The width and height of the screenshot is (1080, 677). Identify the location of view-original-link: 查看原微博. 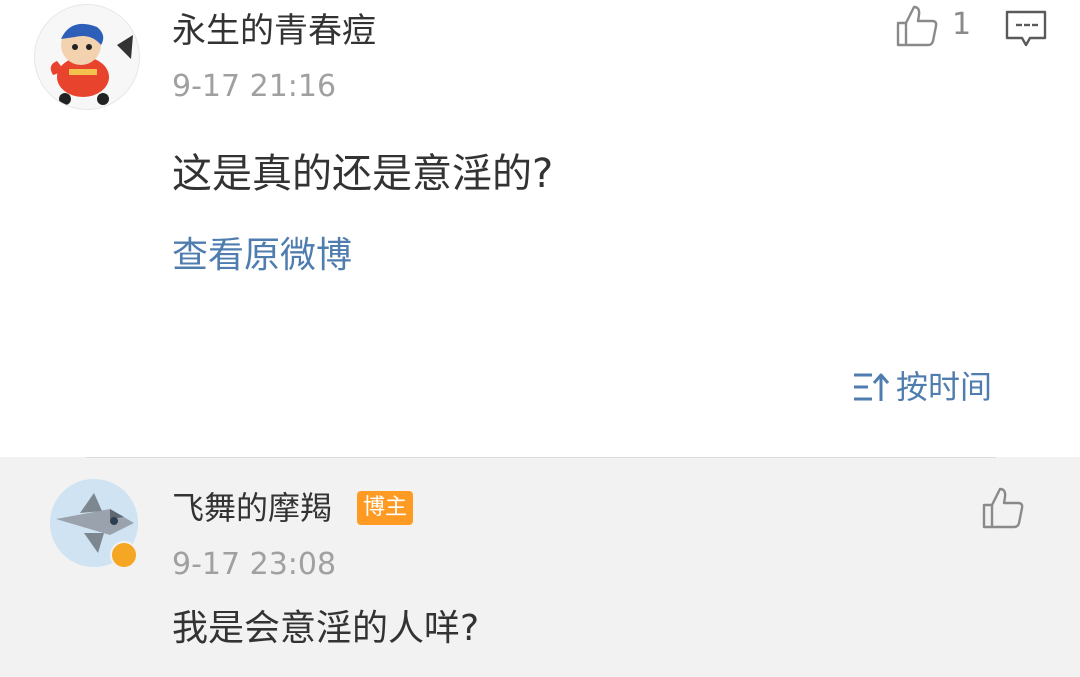
(262, 256).